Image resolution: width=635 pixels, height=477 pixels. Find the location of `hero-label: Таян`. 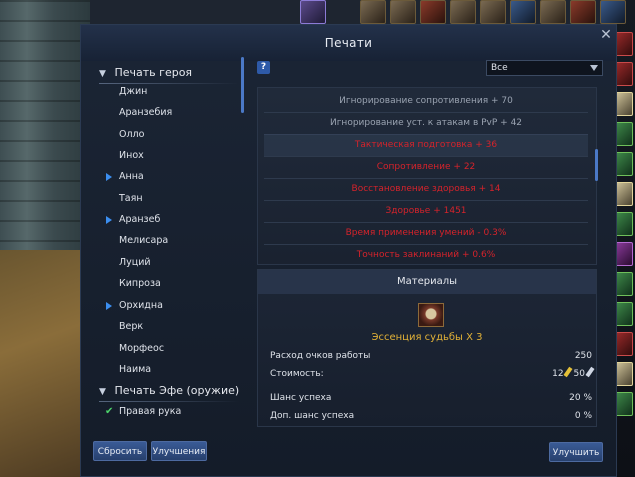

hero-label: Таян is located at coordinates (131, 198).